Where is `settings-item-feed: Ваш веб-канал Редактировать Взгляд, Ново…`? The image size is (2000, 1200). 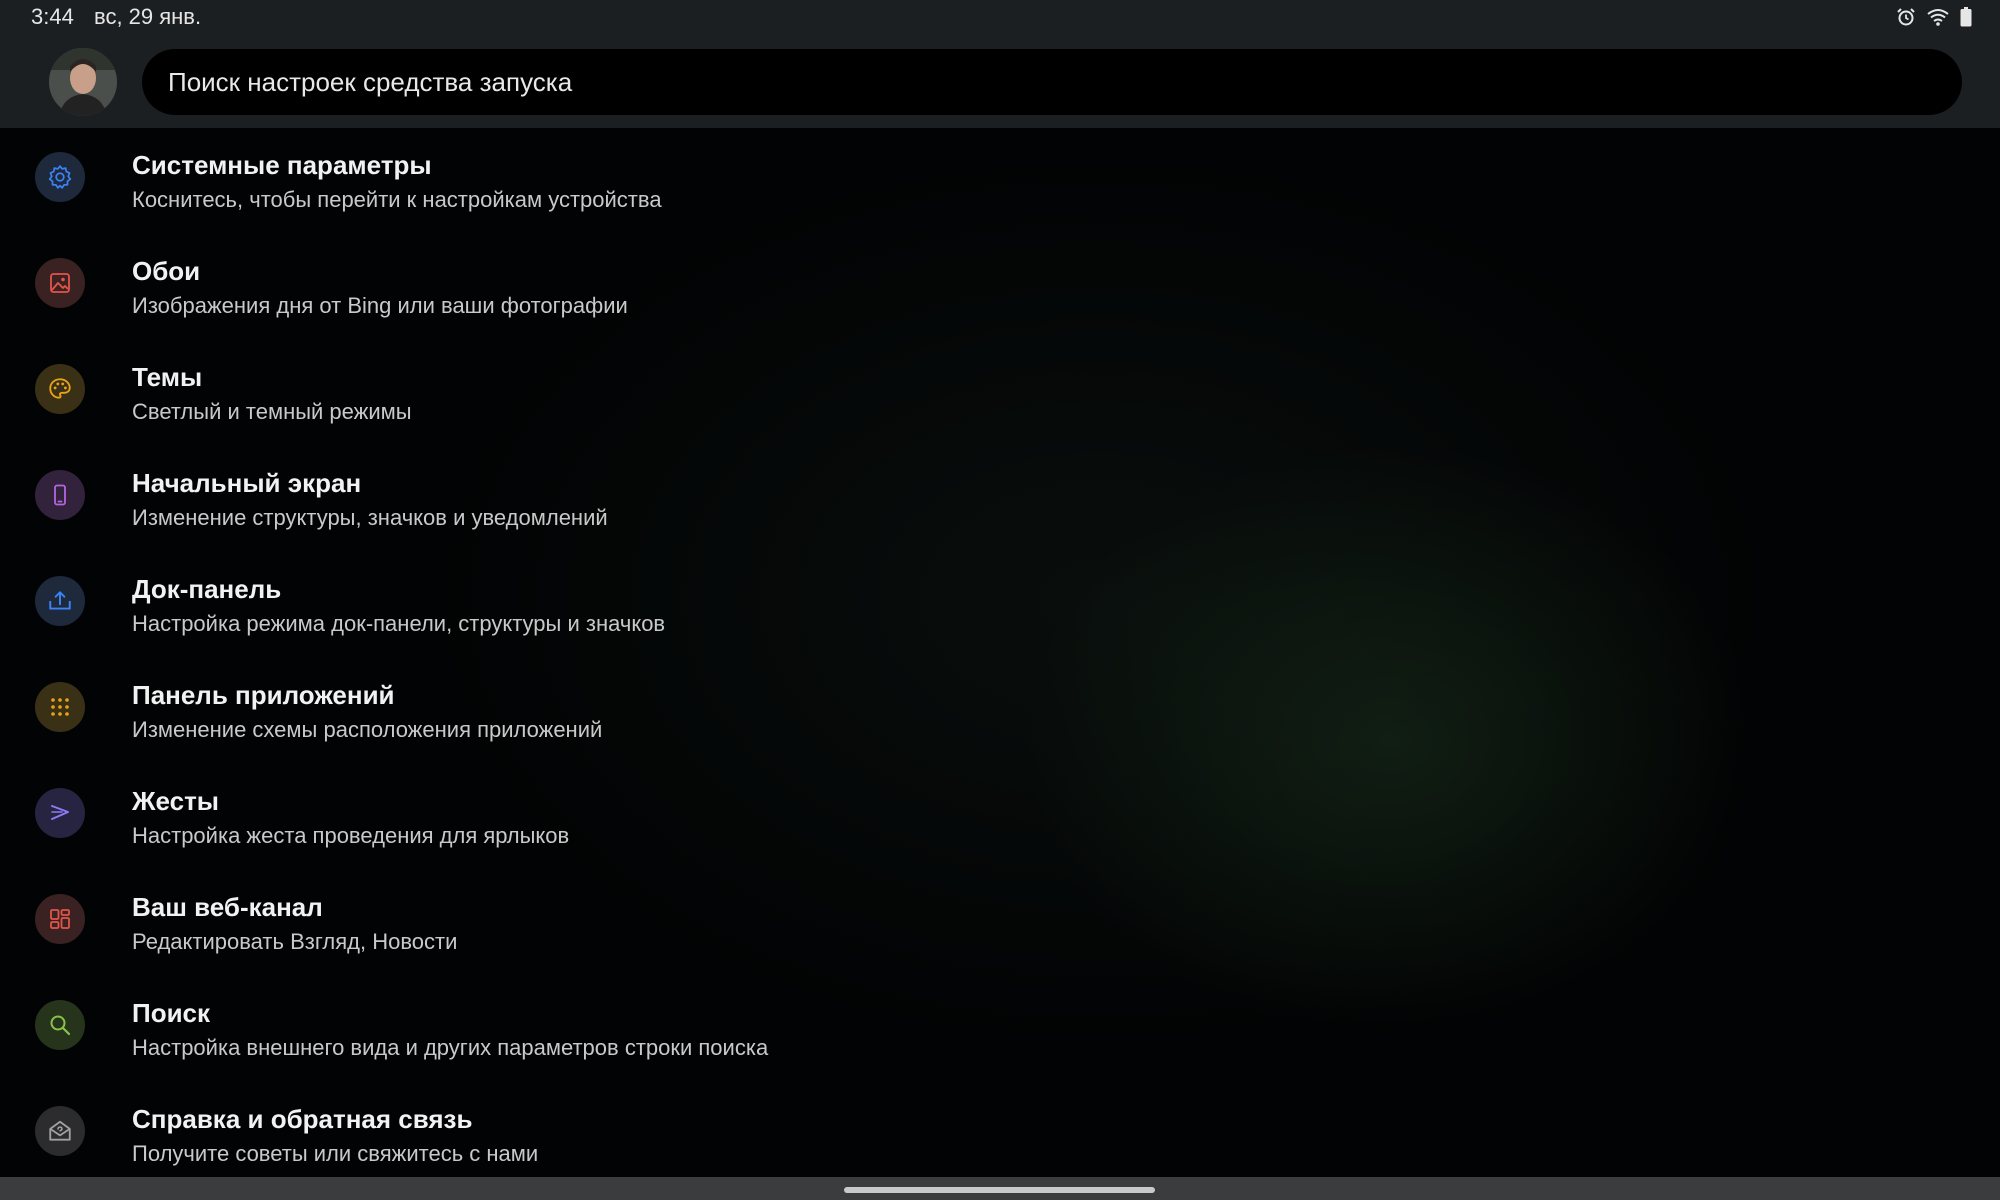 settings-item-feed: Ваш веб-канал Редактировать Взгляд, Ново… is located at coordinates (1000, 923).